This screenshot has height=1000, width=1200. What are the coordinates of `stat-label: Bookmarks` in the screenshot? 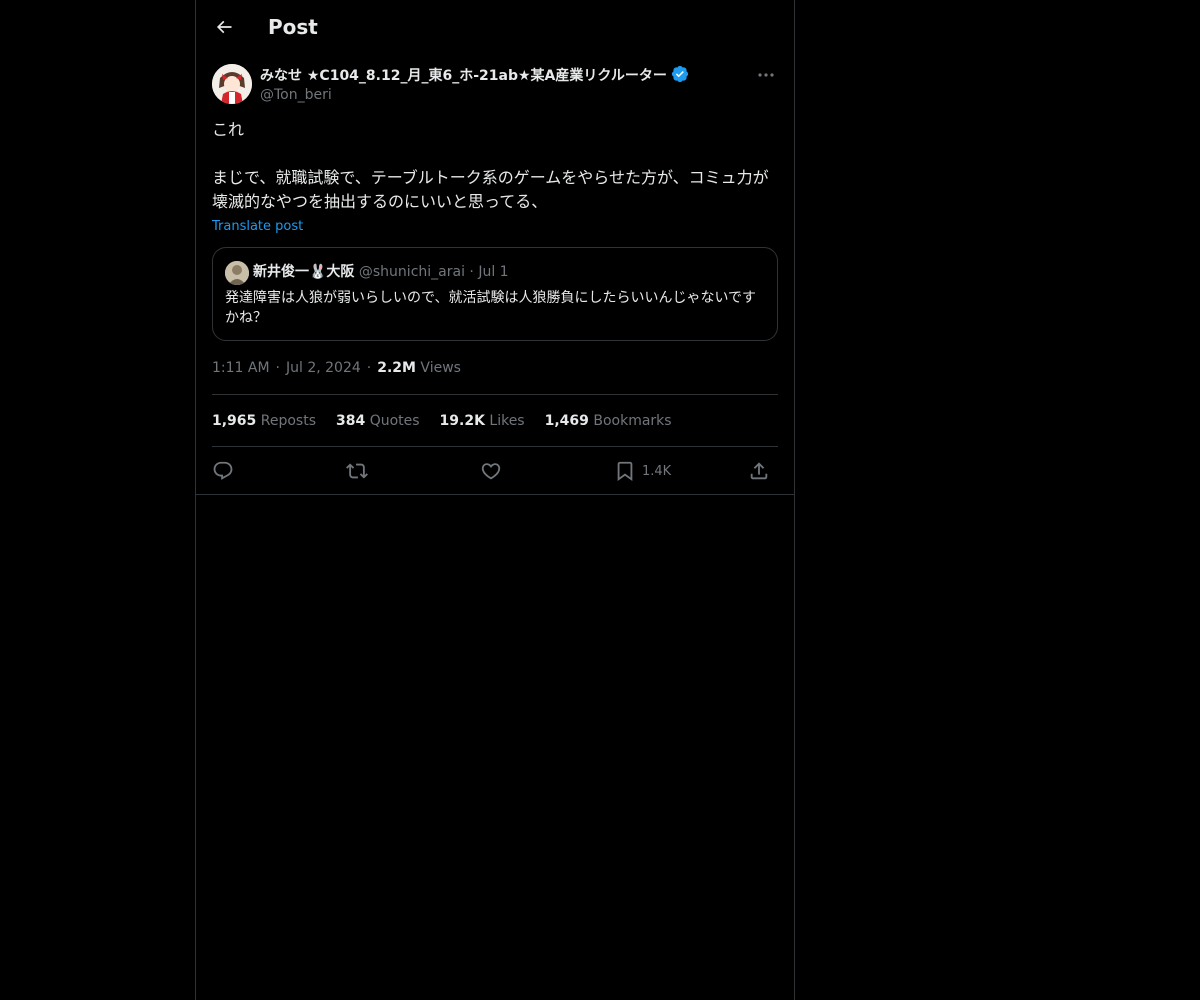 It's located at (632, 421).